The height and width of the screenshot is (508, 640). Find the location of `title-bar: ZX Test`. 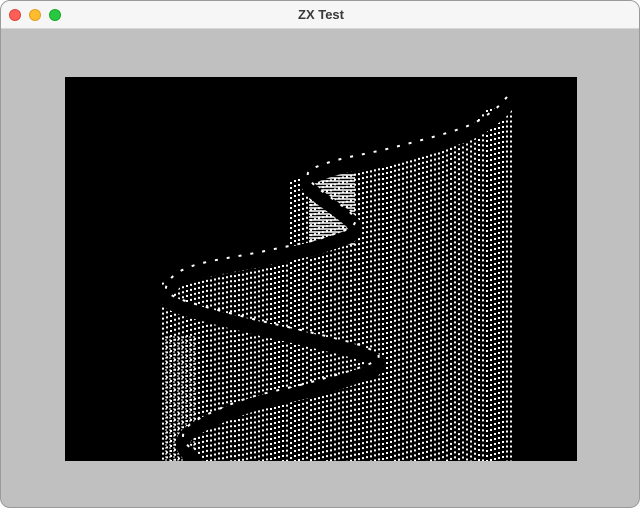

title-bar: ZX Test is located at coordinates (320, 15).